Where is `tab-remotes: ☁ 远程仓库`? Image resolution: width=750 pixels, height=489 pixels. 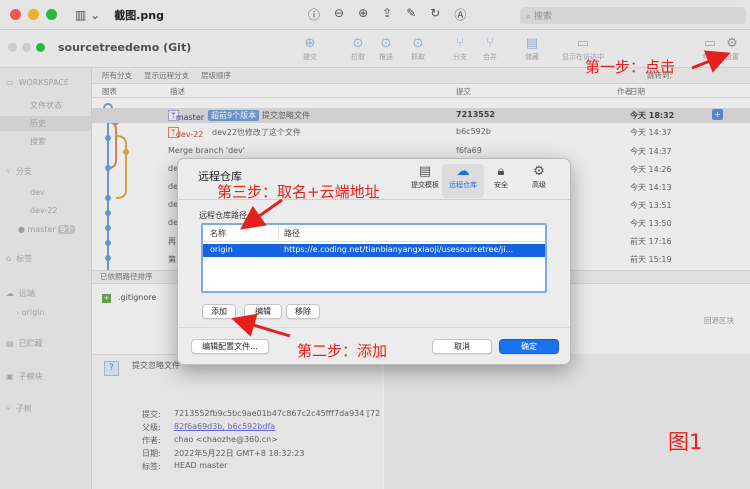 tab-remotes: ☁ 远程仓库 is located at coordinates (463, 181).